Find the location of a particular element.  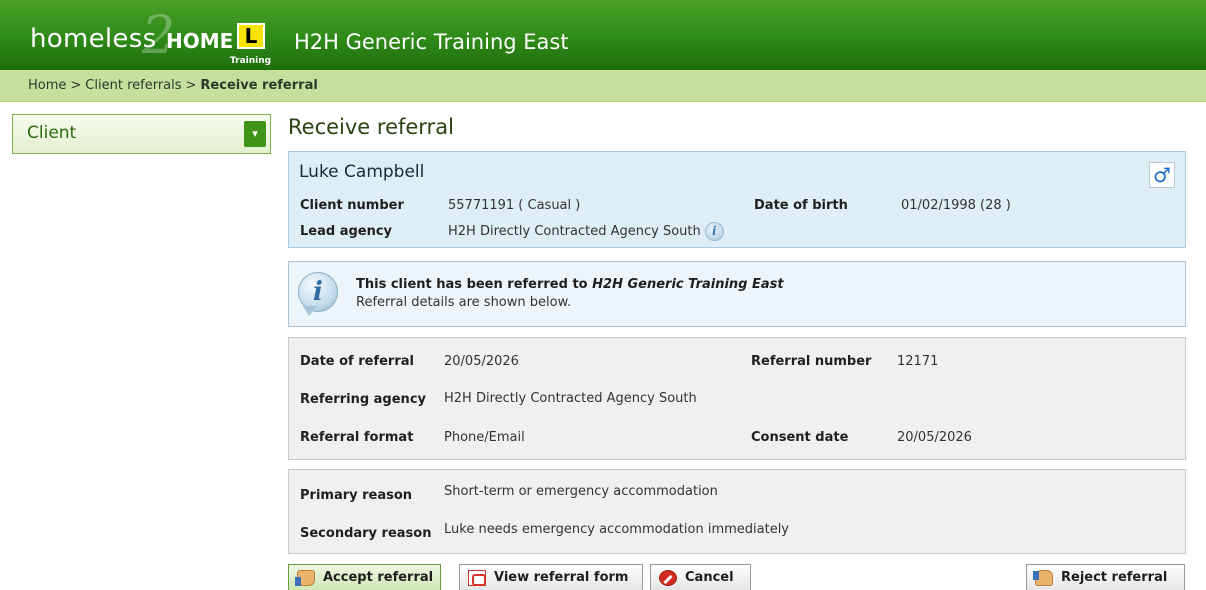

client-menu-dropdown: Client ▾ is located at coordinates (141, 134).